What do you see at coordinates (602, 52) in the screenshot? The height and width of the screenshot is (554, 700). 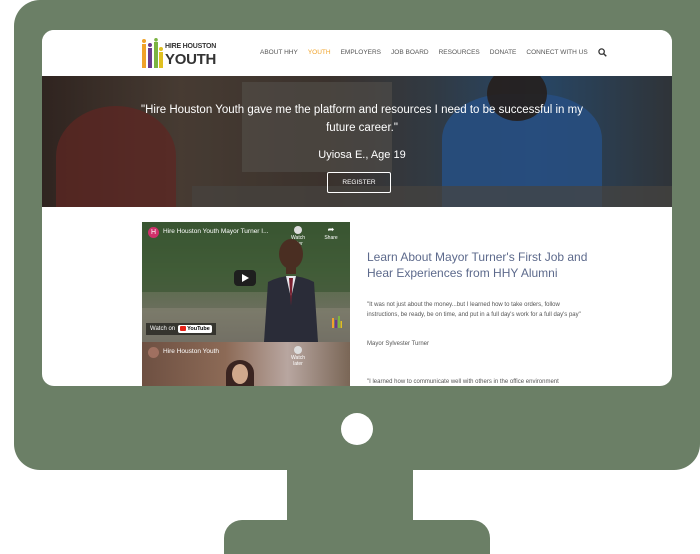 I see `search-icon` at bounding box center [602, 52].